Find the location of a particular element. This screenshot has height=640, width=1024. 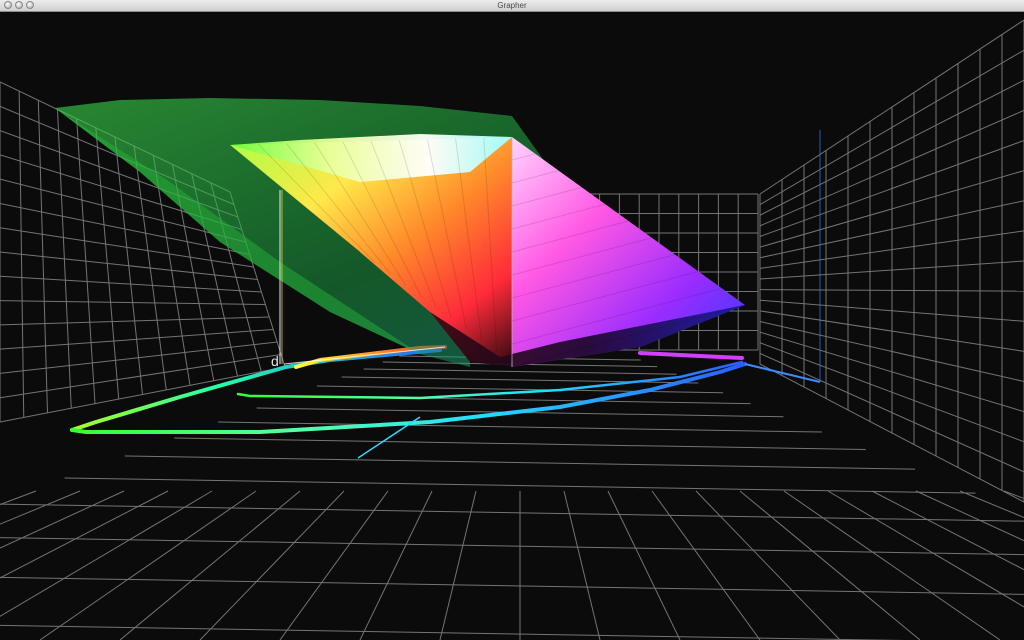

window-title: Grapher is located at coordinates (512, 5).